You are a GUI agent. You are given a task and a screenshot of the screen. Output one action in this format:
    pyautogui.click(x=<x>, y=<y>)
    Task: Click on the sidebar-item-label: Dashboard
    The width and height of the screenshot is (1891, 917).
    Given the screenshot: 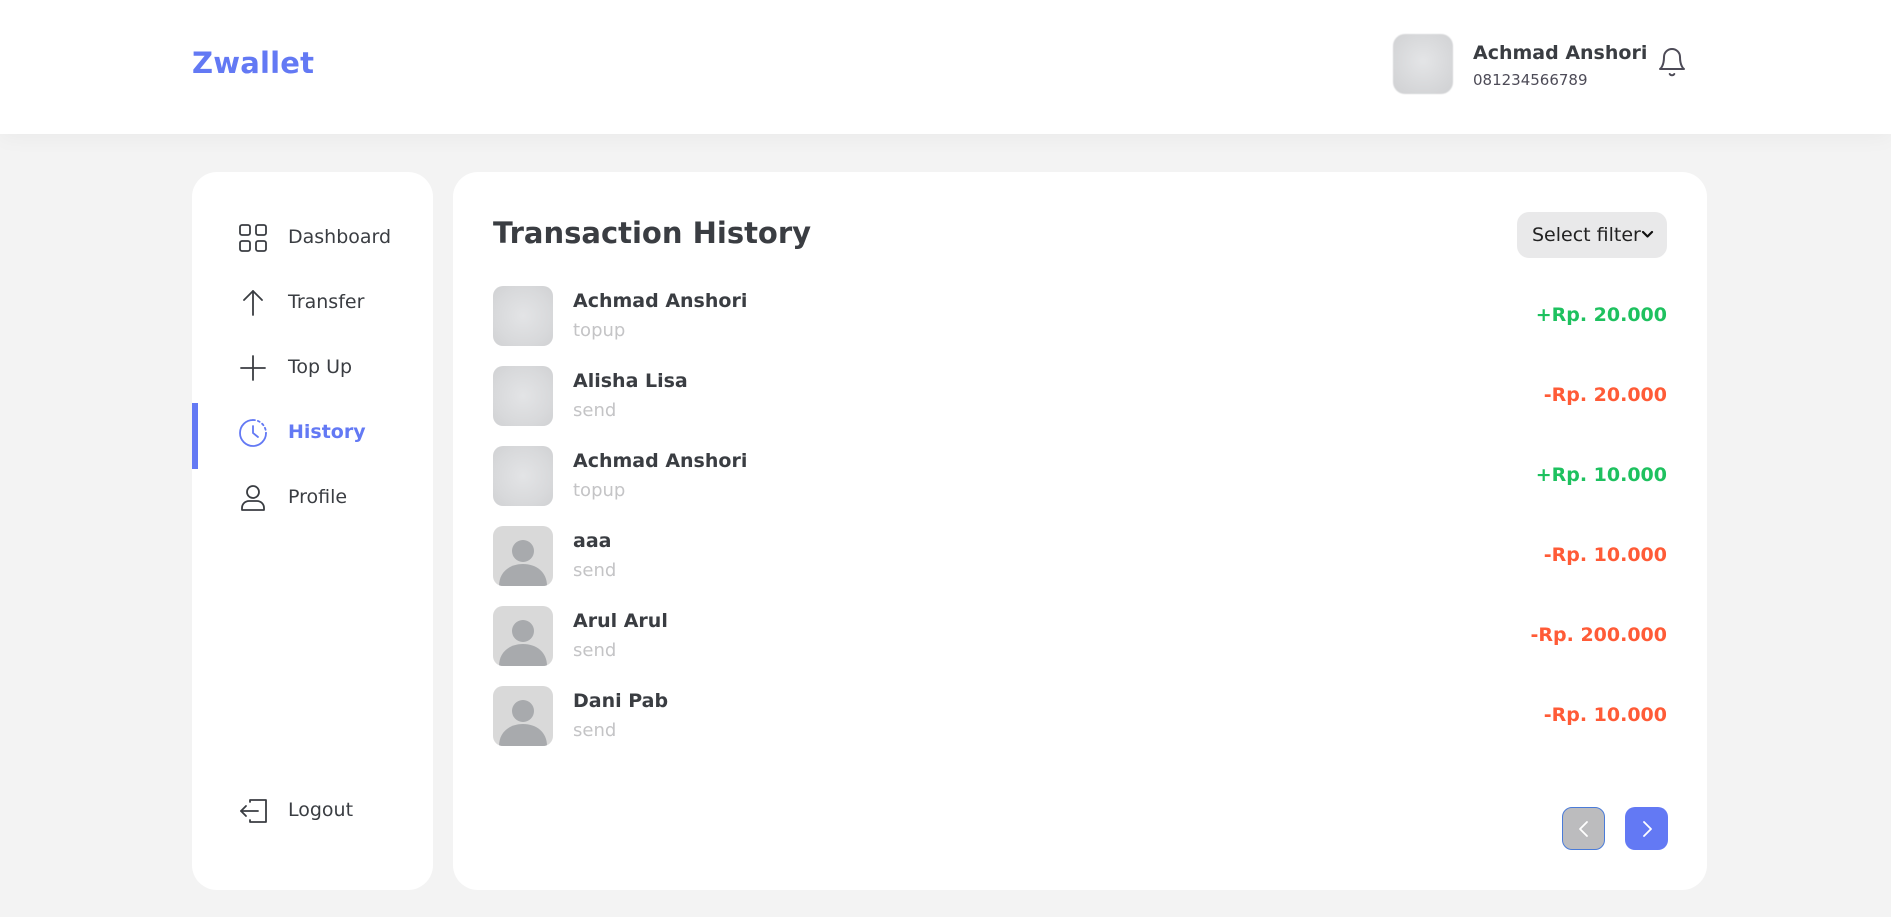 What is the action you would take?
    pyautogui.click(x=340, y=237)
    